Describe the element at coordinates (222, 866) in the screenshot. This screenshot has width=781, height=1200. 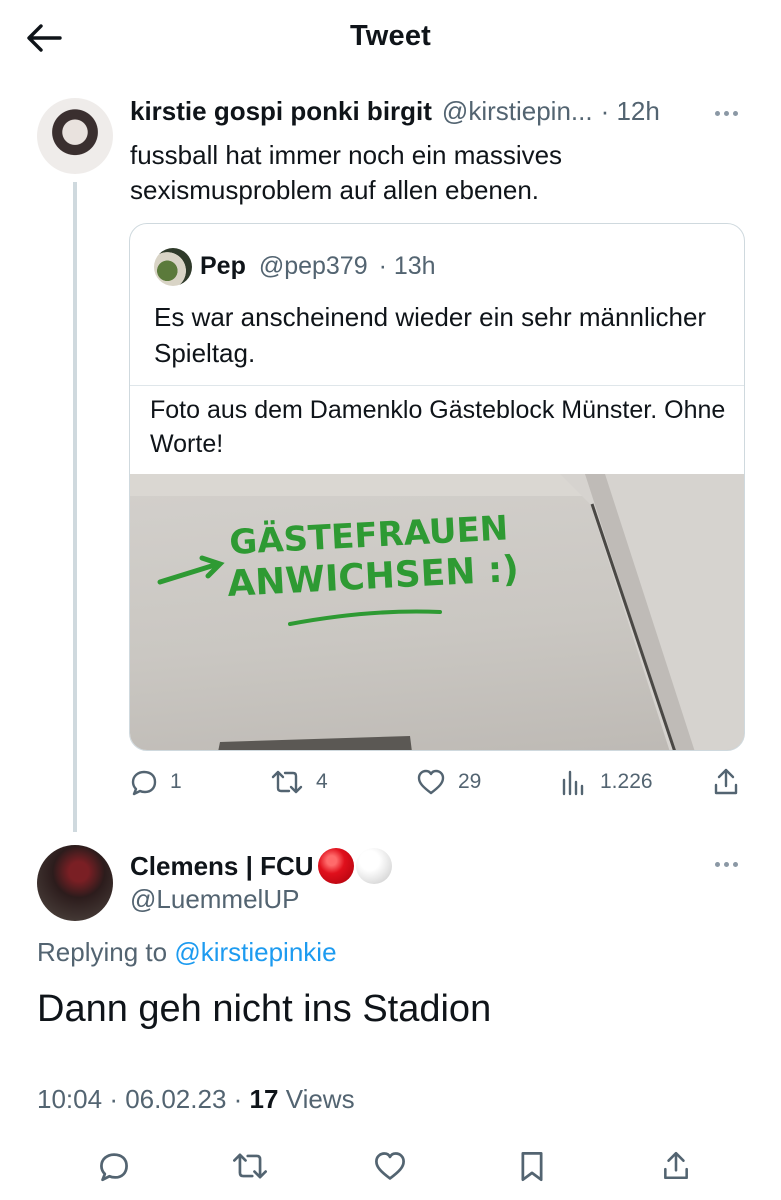
I see `reply-author-name: Clemens | FCU` at that location.